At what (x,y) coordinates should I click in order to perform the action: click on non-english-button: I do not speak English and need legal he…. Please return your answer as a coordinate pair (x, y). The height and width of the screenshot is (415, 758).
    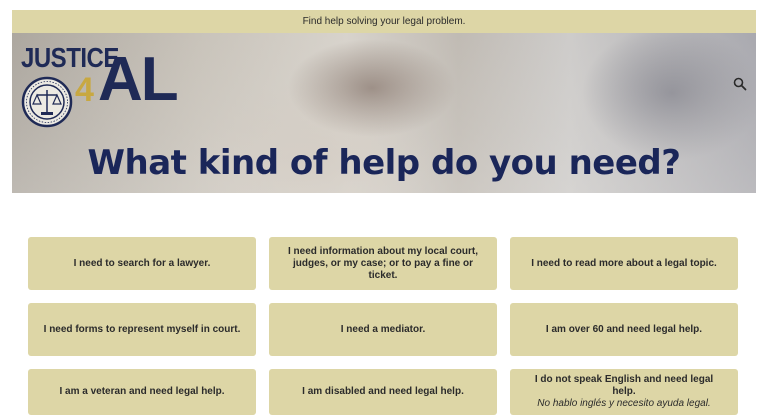
    Looking at the image, I should click on (624, 392).